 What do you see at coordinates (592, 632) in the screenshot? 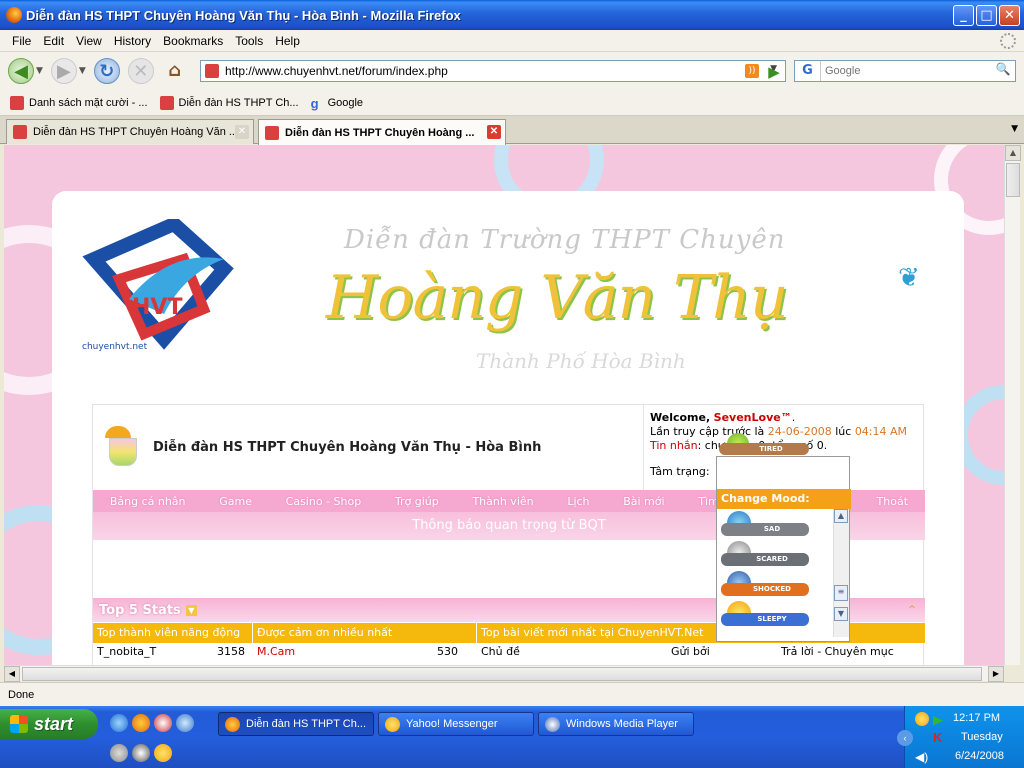
I see `stats-col-latest-posts: Top bài viết mới nhất tại ChuyenHVT.Net` at bounding box center [592, 632].